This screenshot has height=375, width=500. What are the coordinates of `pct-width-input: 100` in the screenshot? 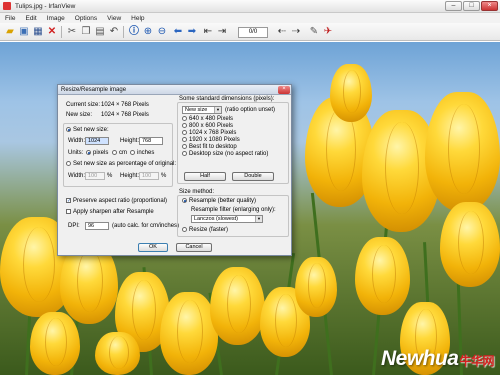 It's located at (95, 176).